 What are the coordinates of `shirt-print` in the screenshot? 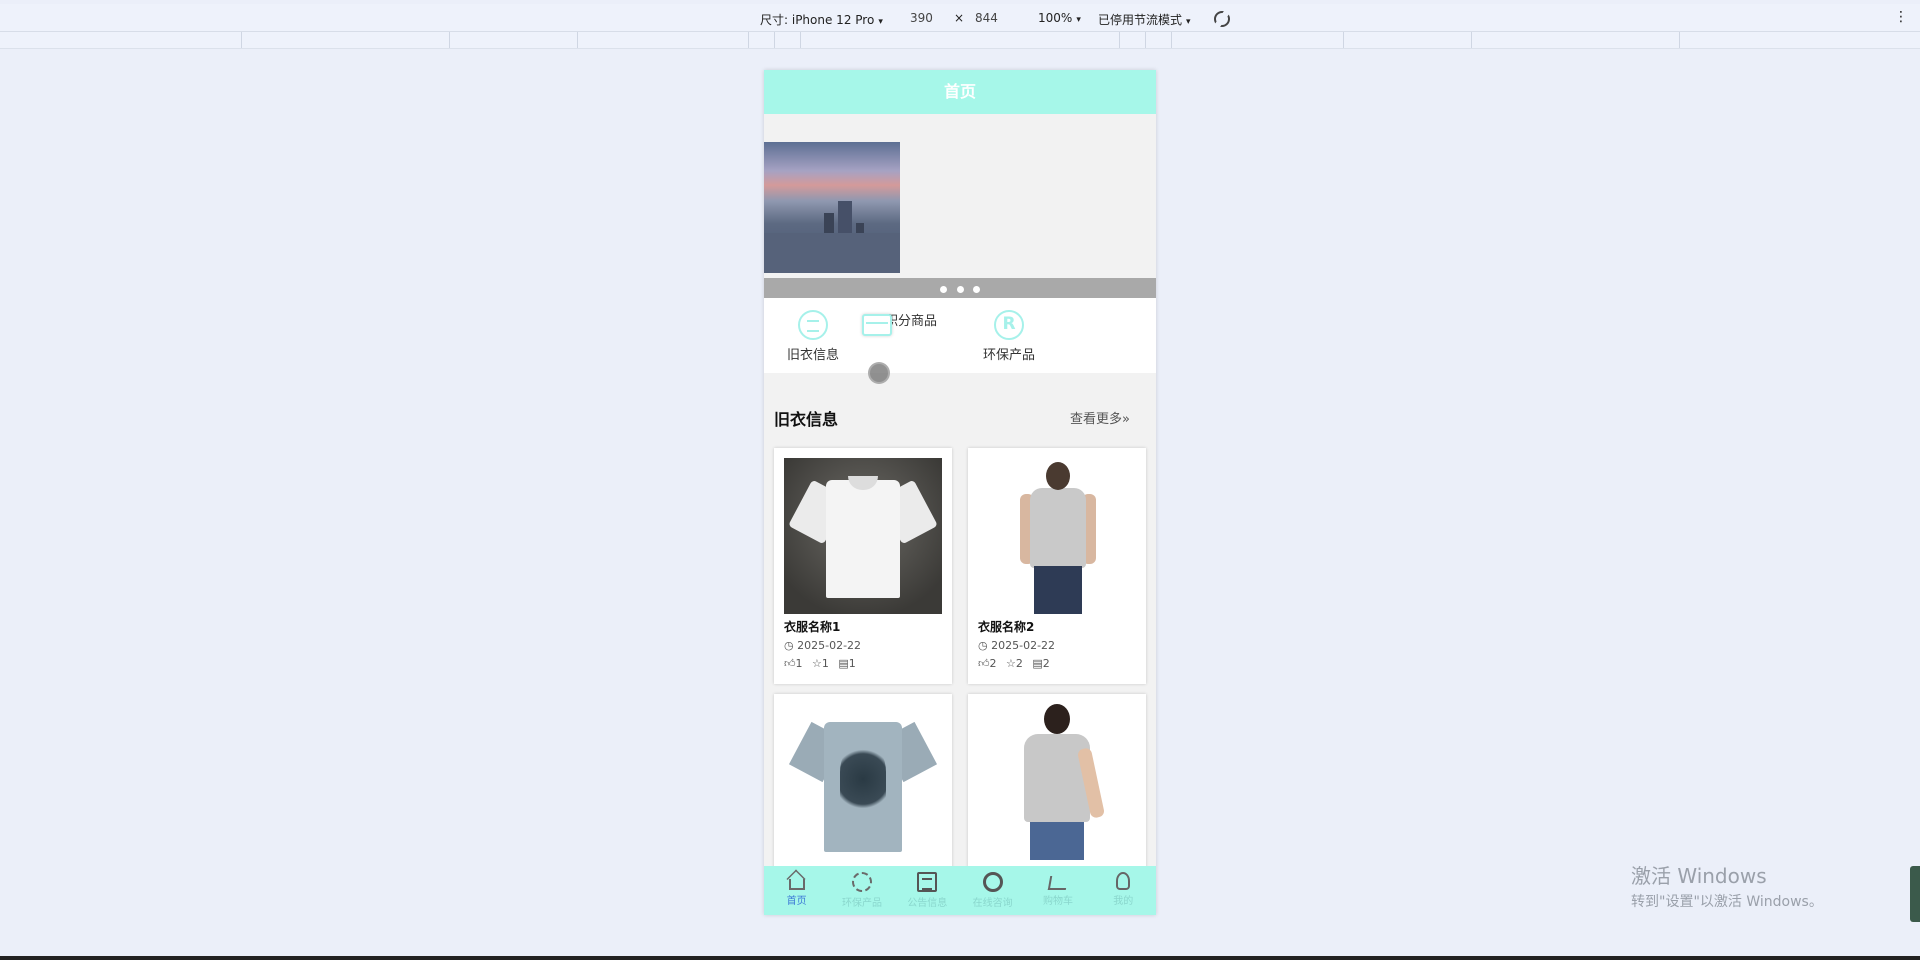 It's located at (863, 779).